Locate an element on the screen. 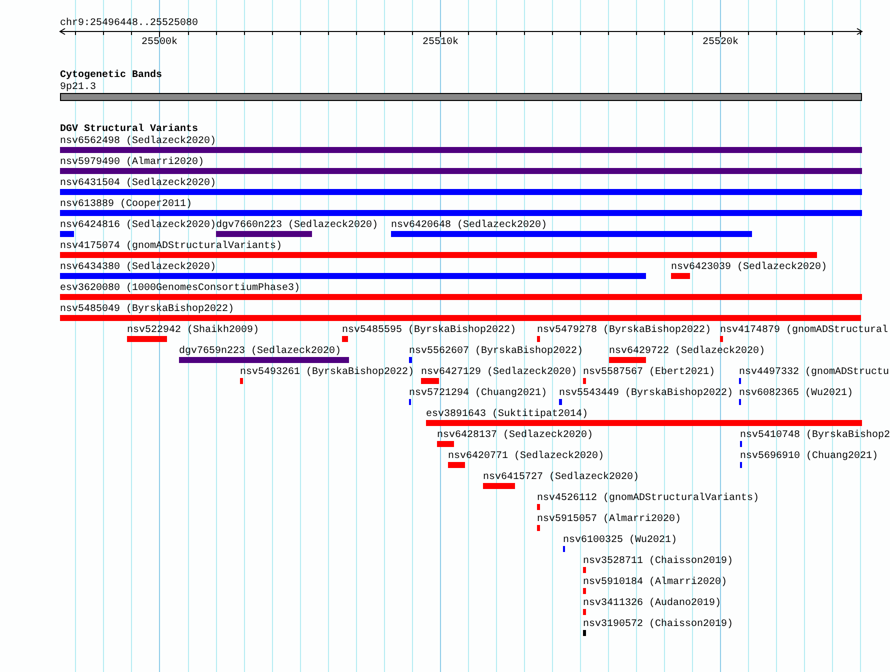  coordinate-range: chr9:25496448..25525080 is located at coordinates (129, 23).